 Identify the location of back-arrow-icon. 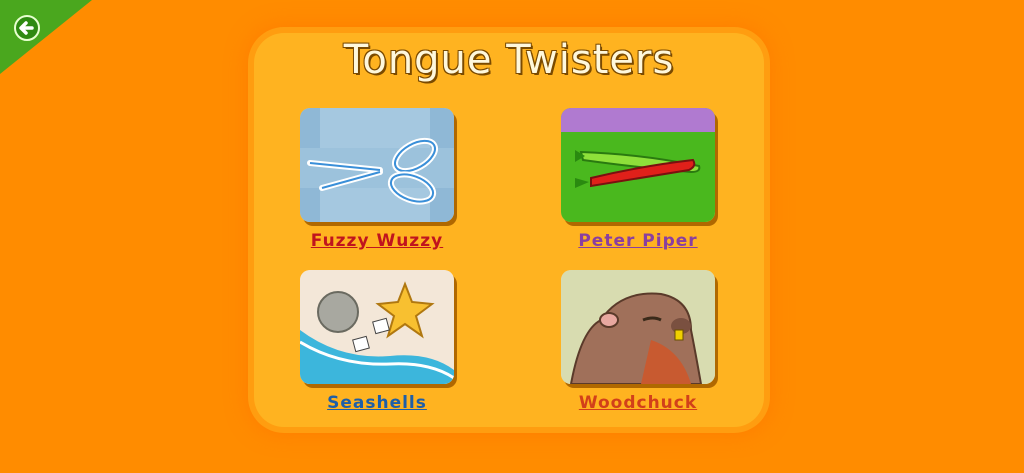
(27, 28).